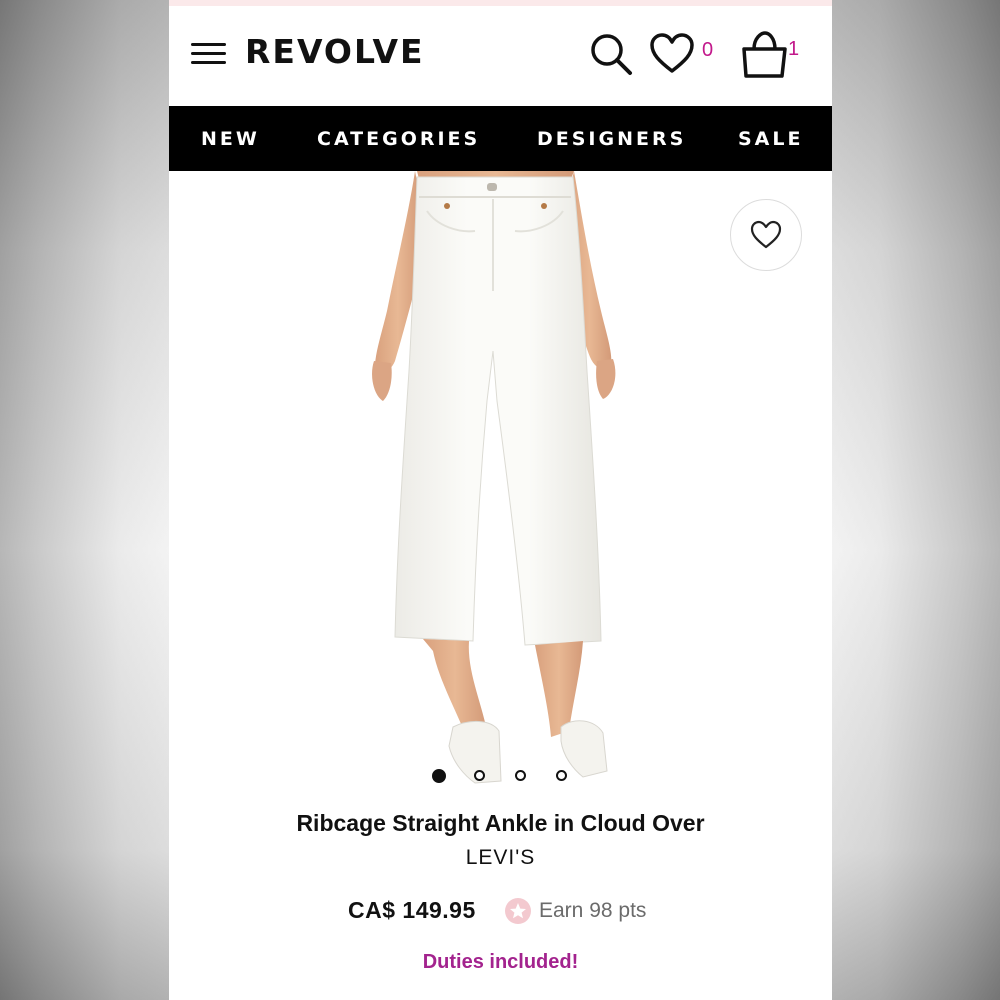  What do you see at coordinates (500, 962) in the screenshot?
I see `duties-note: Duties included!` at bounding box center [500, 962].